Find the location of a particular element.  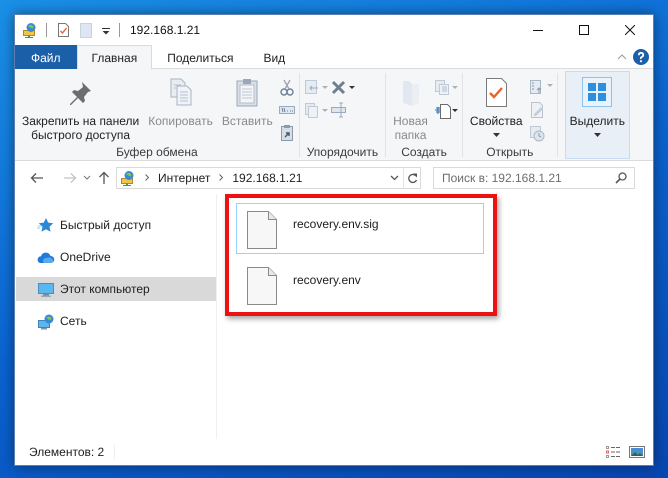

star-icon is located at coordinates (46, 225).